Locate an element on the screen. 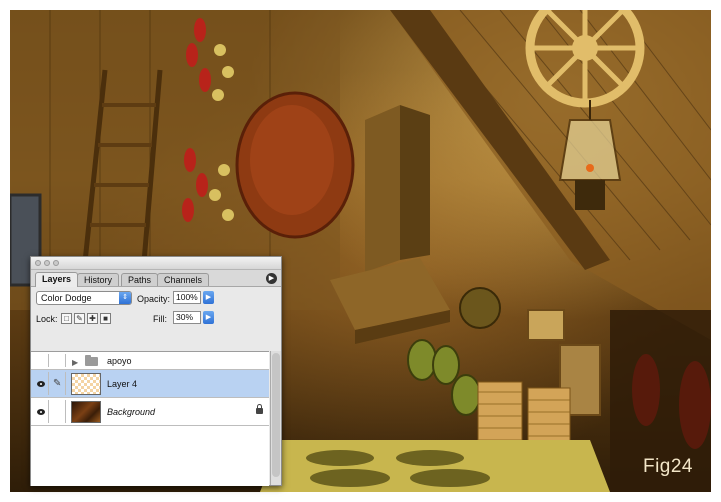  figure-label: Fig24 is located at coordinates (667, 466).